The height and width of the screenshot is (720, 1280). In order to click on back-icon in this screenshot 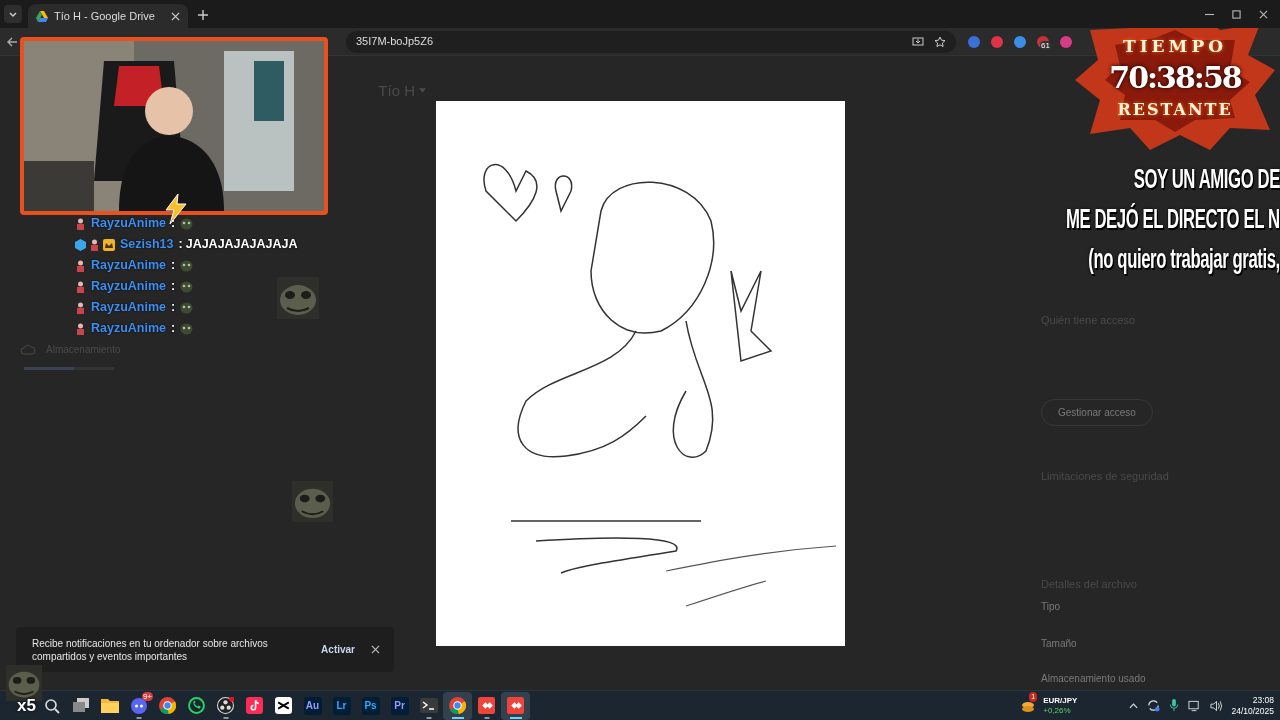, I will do `click(12, 41)`.